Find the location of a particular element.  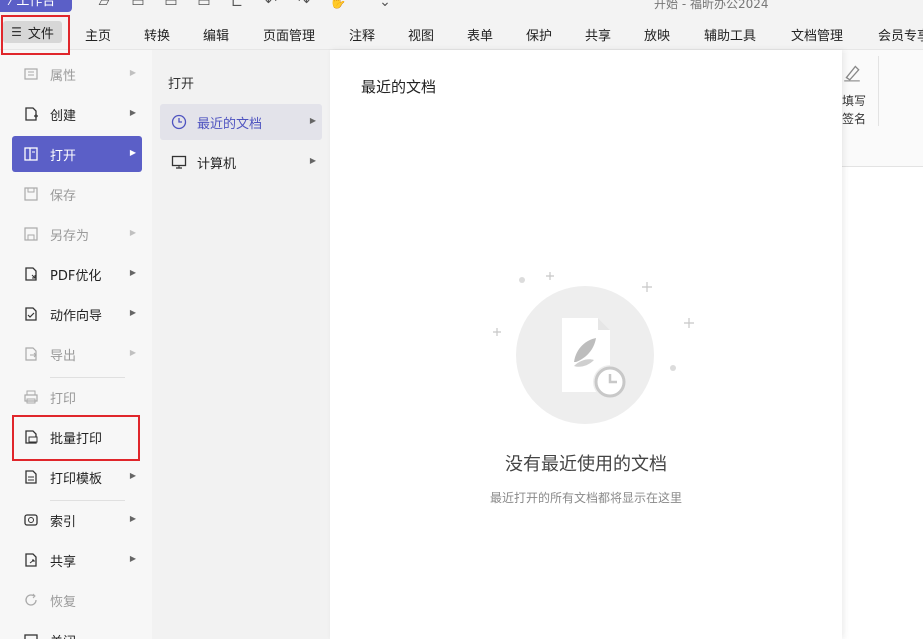

tab-edit: 编辑 is located at coordinates (216, 34).